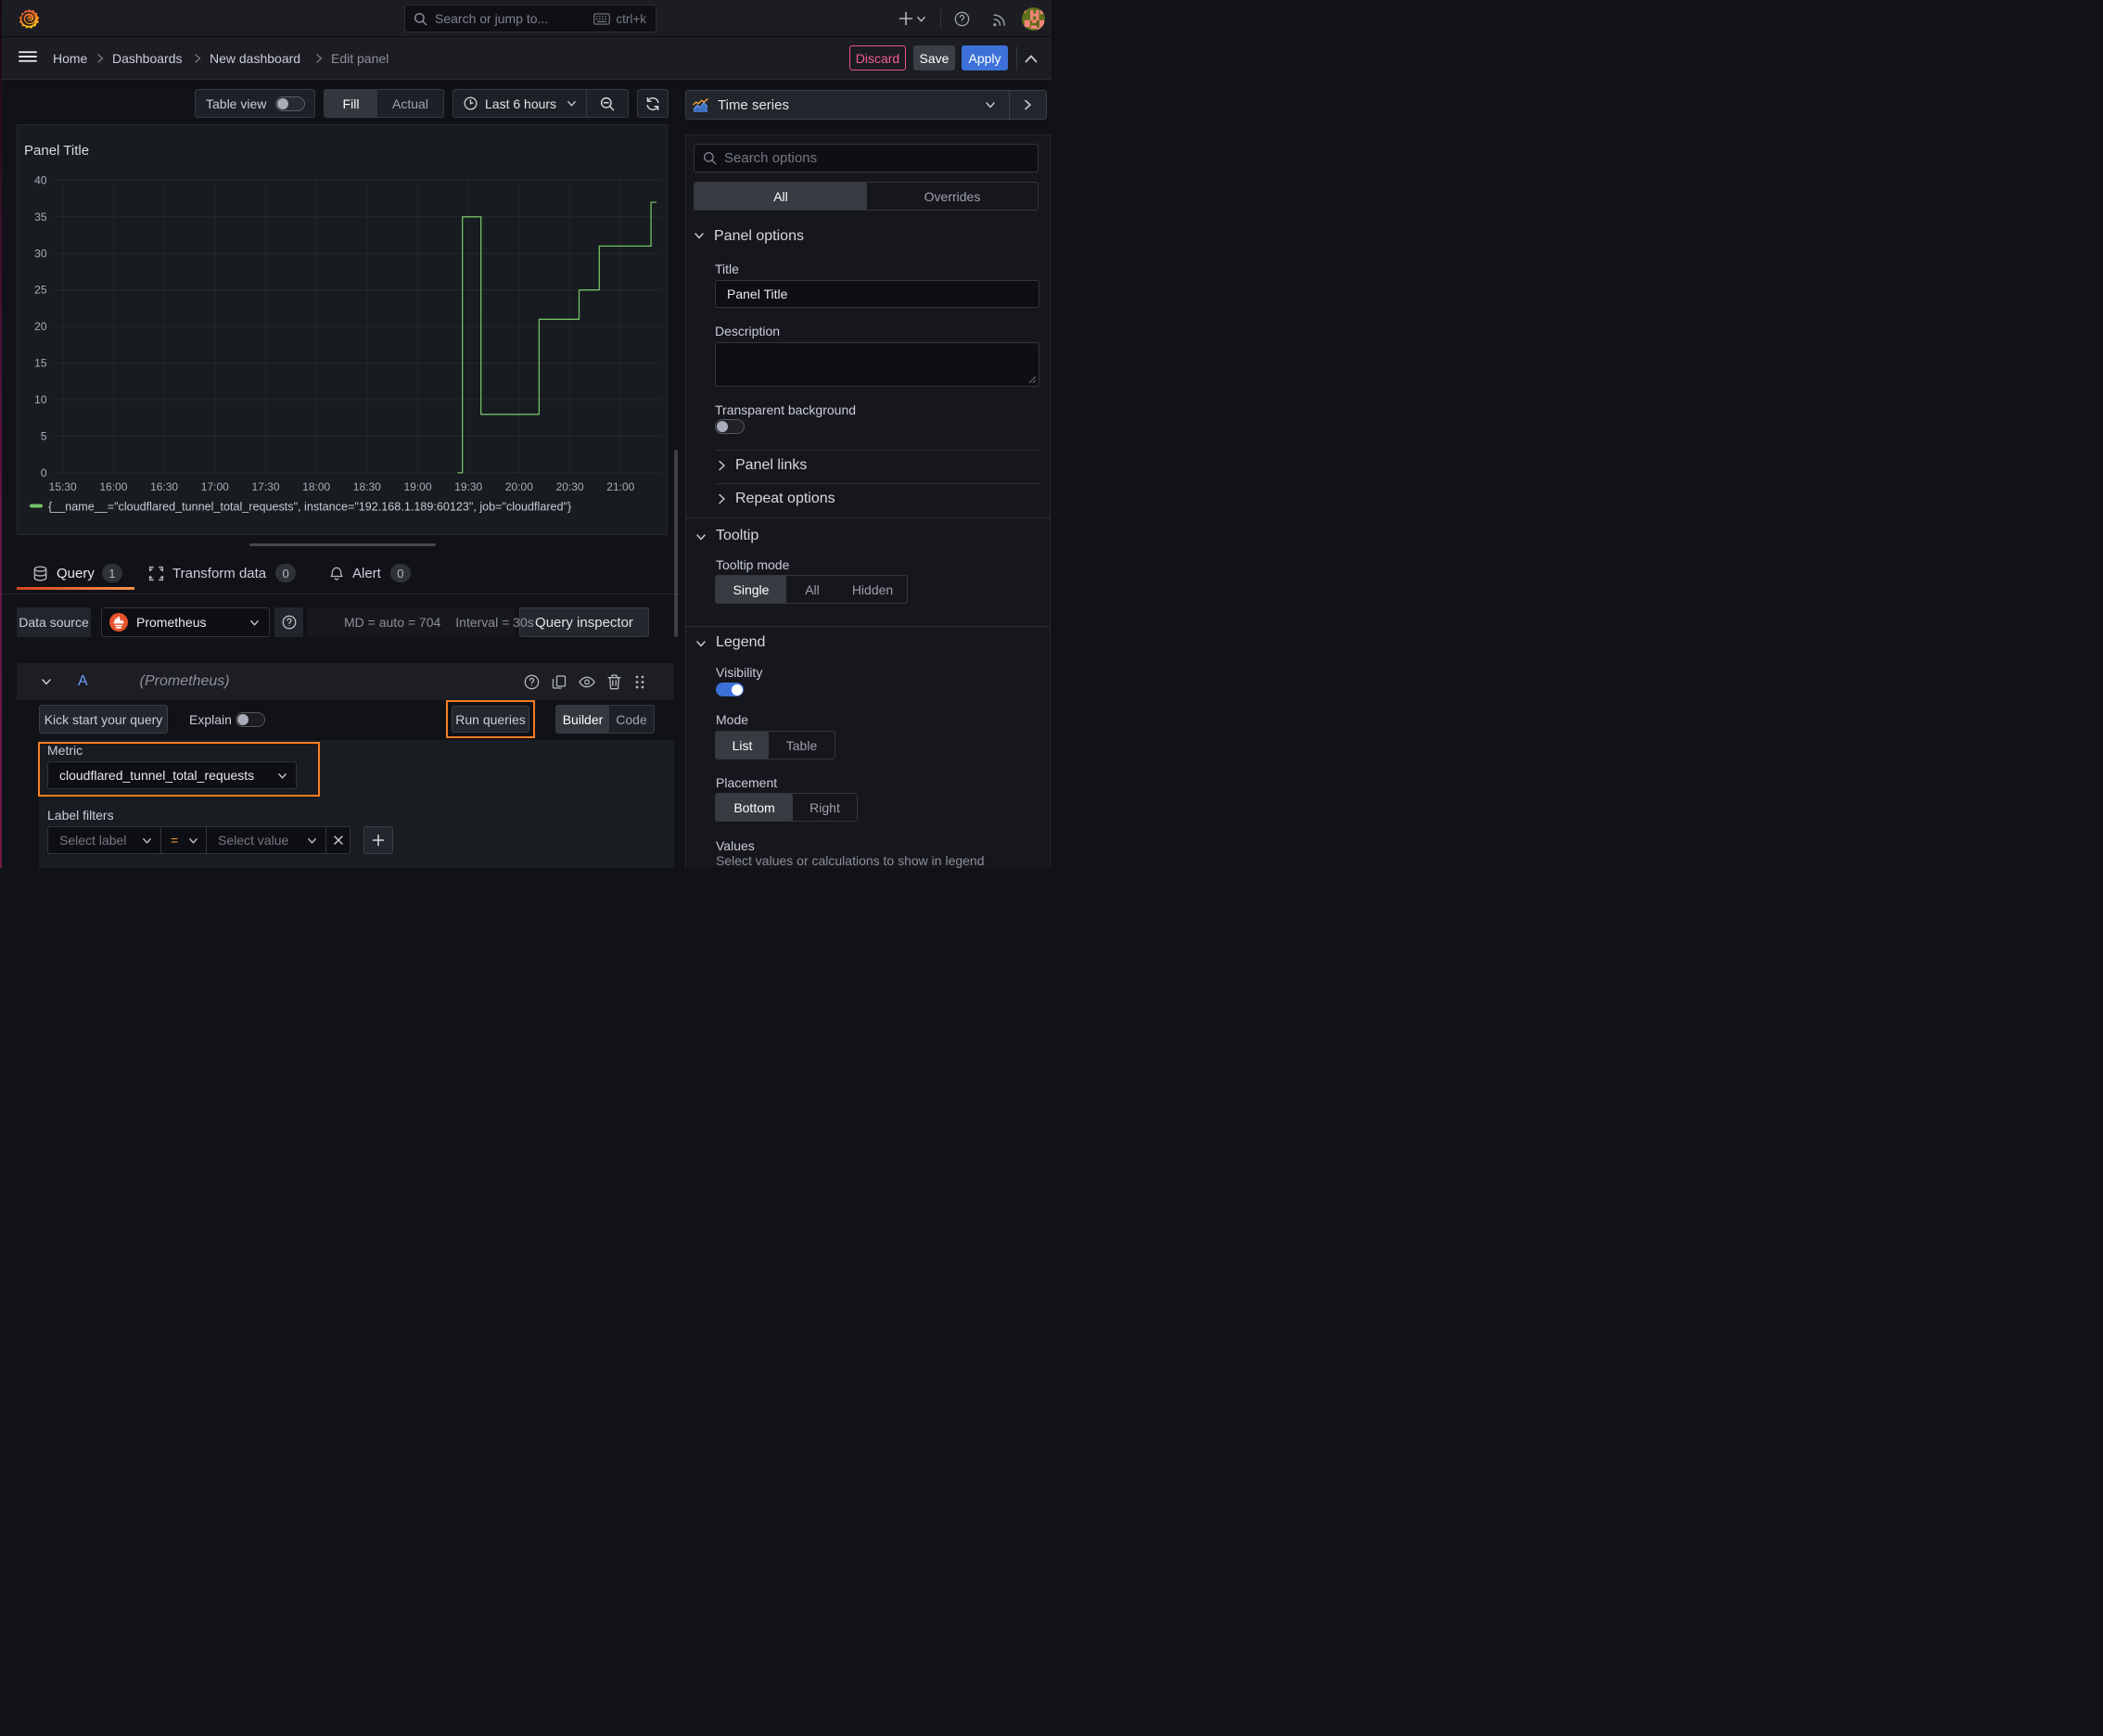  I want to click on svg-text: 18:00, so click(316, 487).